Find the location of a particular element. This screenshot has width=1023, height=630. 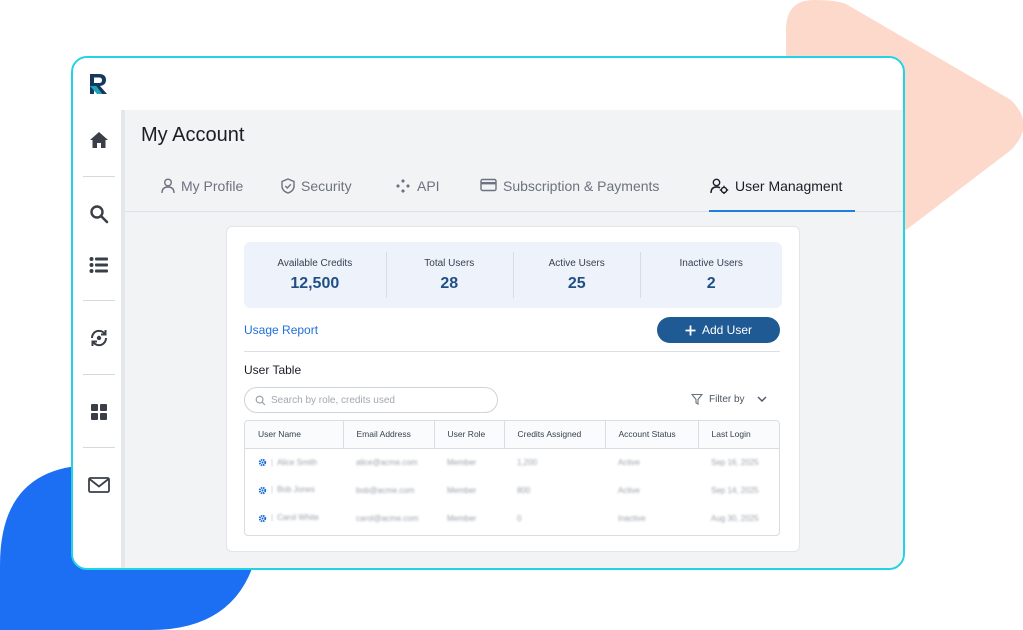

tab-my-profile: My Profile is located at coordinates (202, 195).